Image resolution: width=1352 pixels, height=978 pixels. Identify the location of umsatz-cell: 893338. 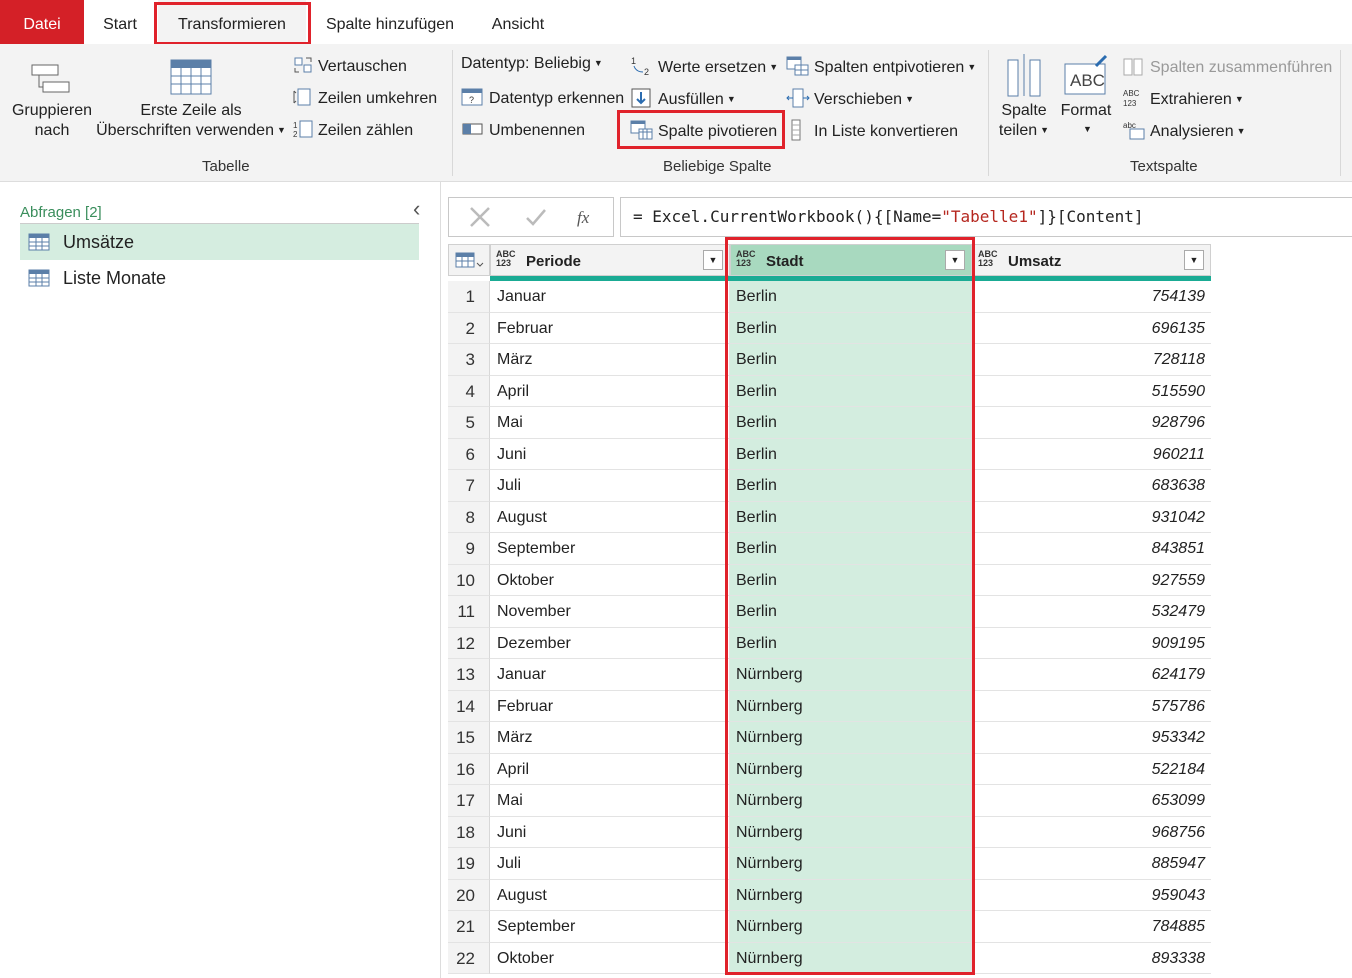
(1091, 958).